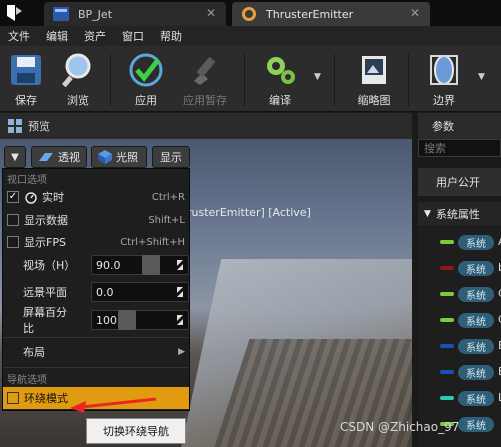 This screenshot has width=501, height=447. Describe the element at coordinates (443, 126) in the screenshot. I see `parameters-panel-title: 参数` at that location.